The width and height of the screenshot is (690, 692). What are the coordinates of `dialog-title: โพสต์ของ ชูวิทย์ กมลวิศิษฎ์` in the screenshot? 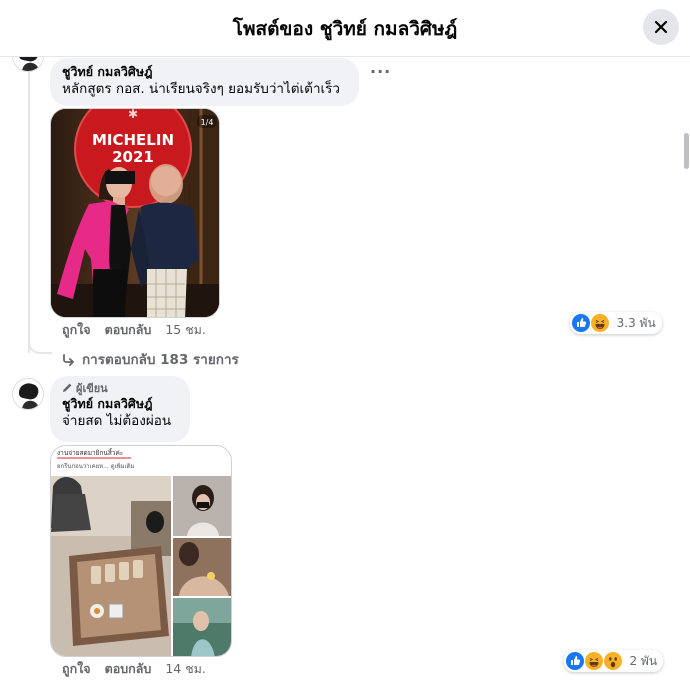 It's located at (345, 29).